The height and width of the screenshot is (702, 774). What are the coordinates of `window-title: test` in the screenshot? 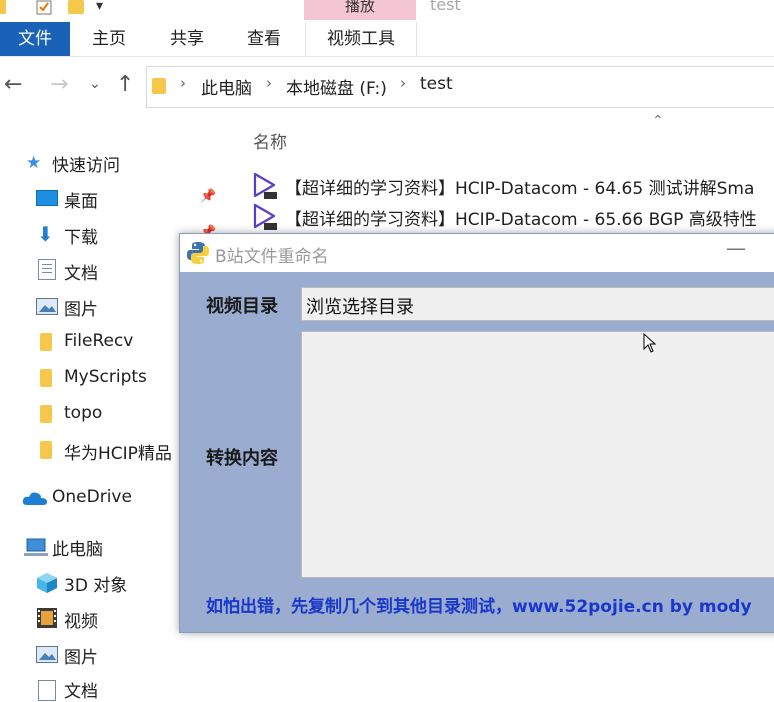 It's located at (445, 7).